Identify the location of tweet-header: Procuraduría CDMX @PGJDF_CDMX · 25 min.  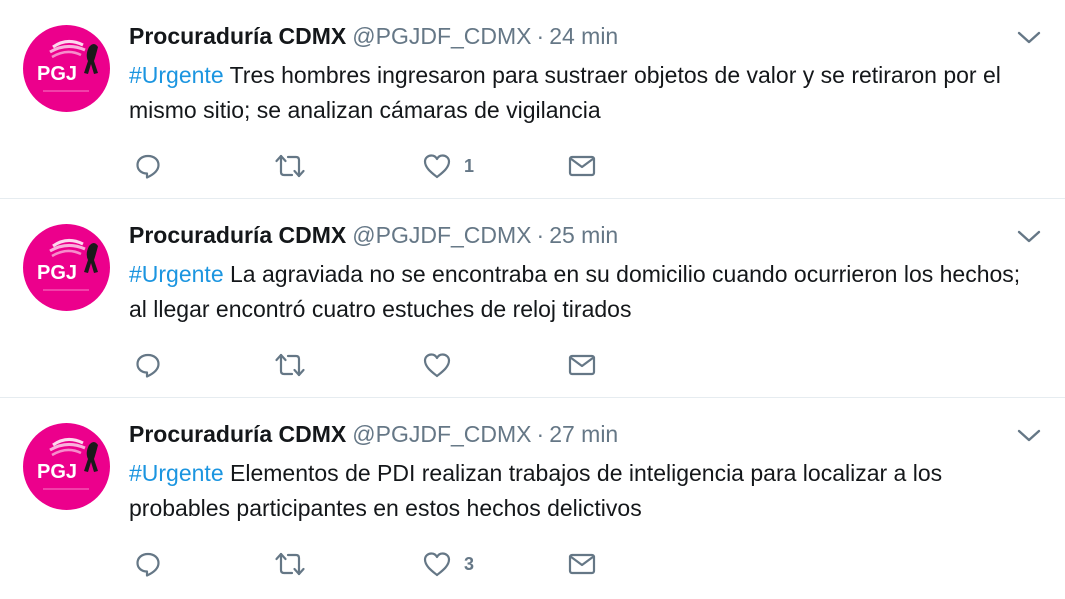
(373, 235).